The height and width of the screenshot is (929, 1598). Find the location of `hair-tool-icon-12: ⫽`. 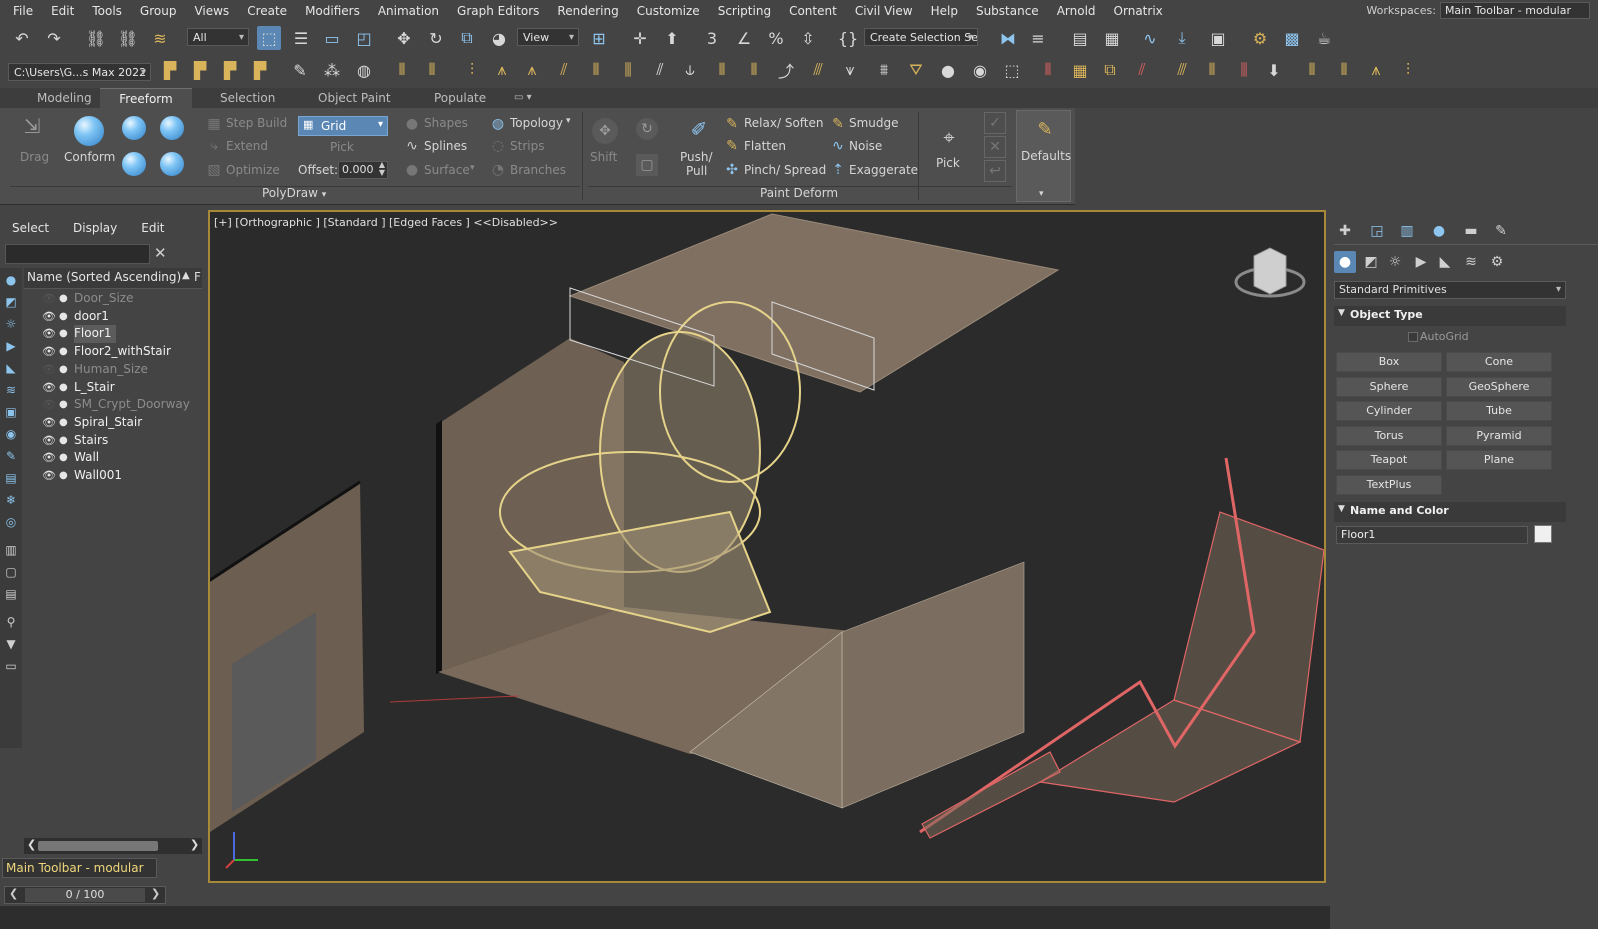

hair-tool-icon-12: ⫽ is located at coordinates (660, 70).